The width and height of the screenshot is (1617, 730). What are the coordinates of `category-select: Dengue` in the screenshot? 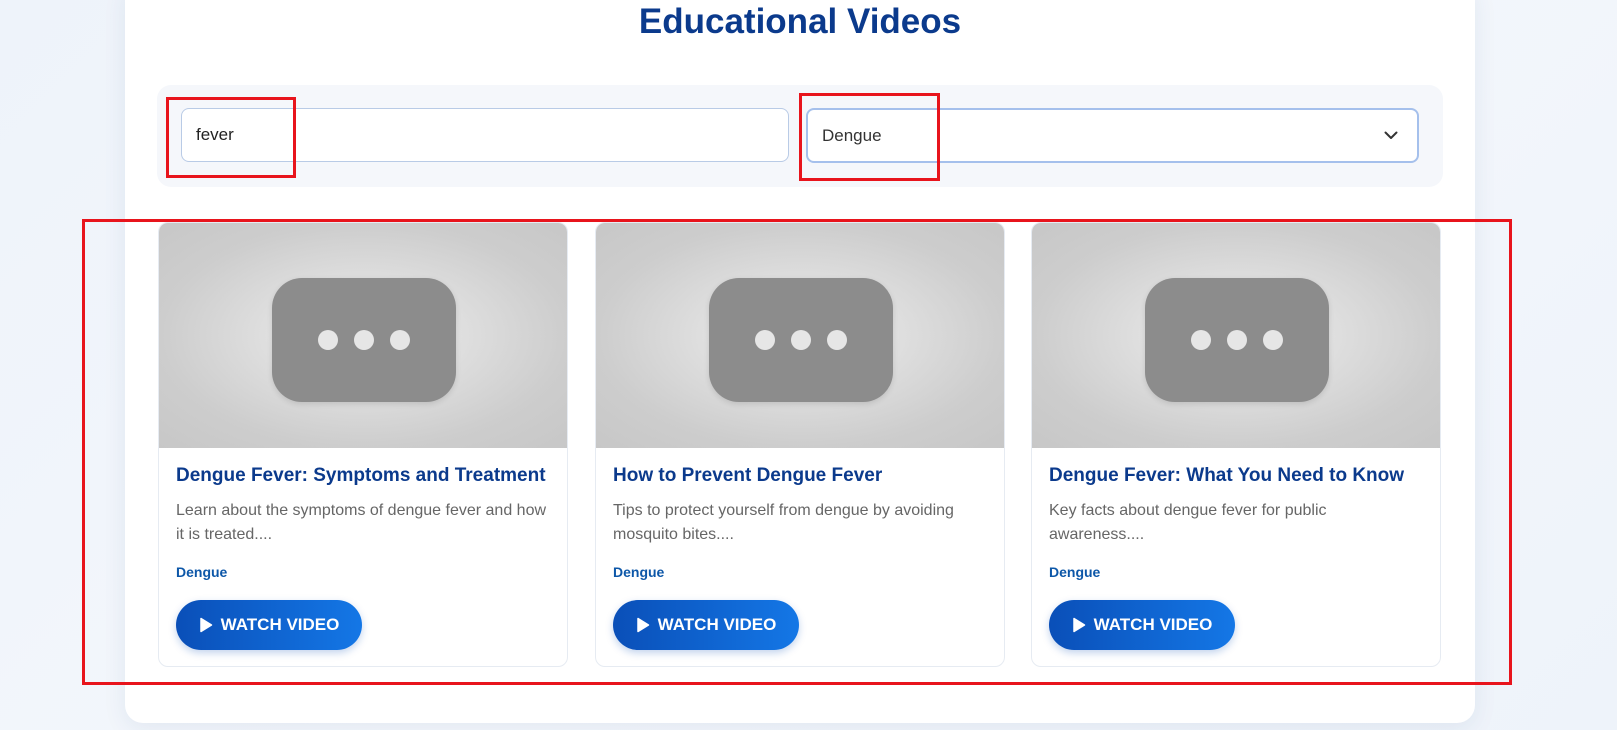 It's located at (1112, 135).